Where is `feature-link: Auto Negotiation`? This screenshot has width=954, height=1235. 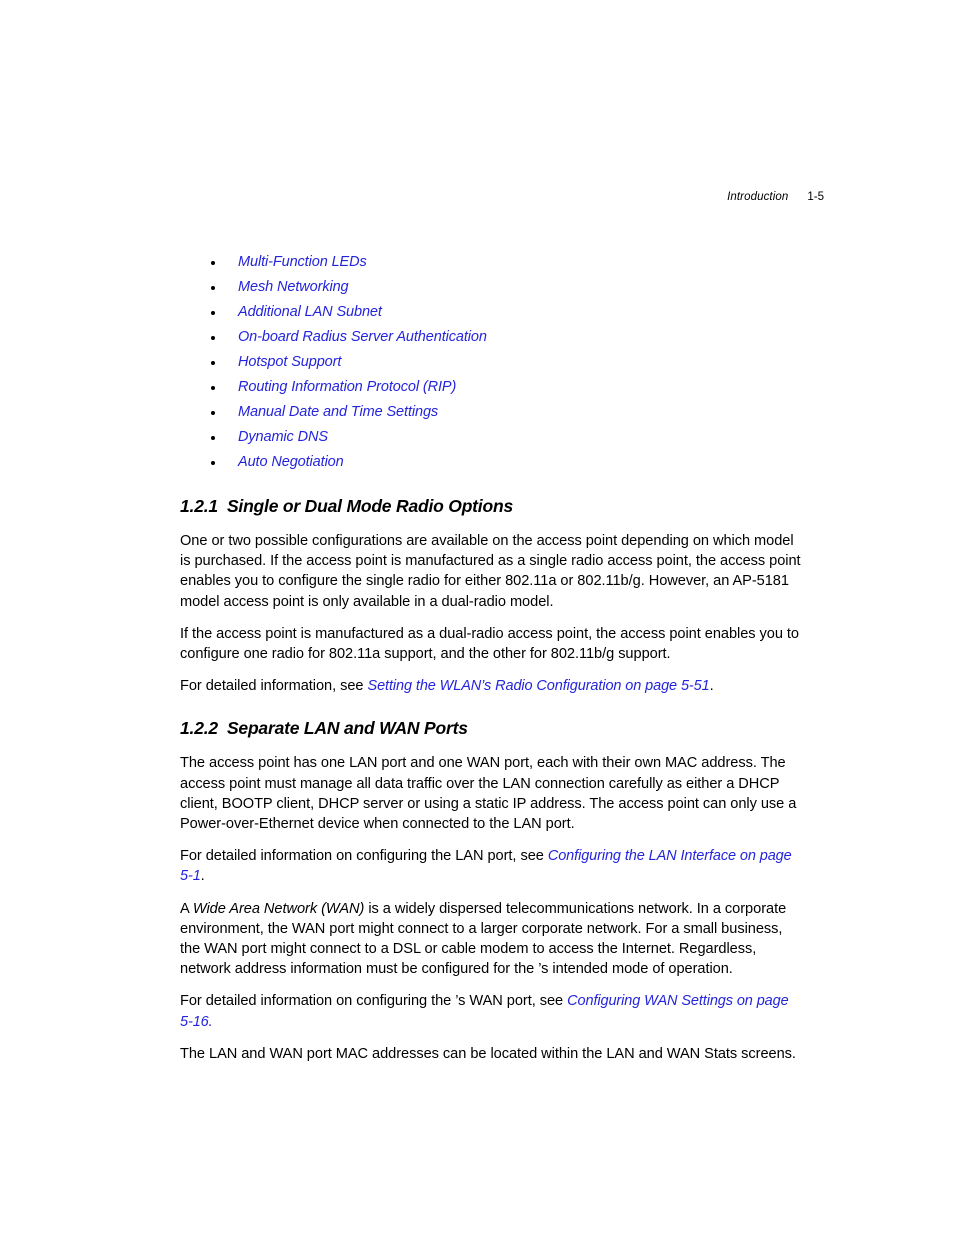
feature-link: Auto Negotiation is located at coordinates (291, 462).